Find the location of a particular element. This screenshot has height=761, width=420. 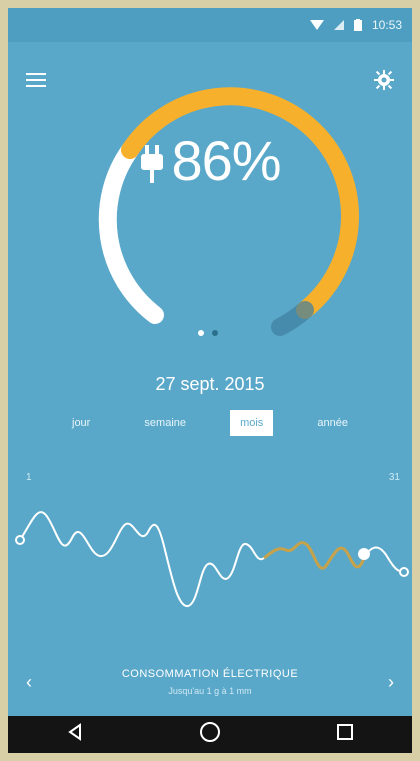

next-button: › is located at coordinates (391, 682).